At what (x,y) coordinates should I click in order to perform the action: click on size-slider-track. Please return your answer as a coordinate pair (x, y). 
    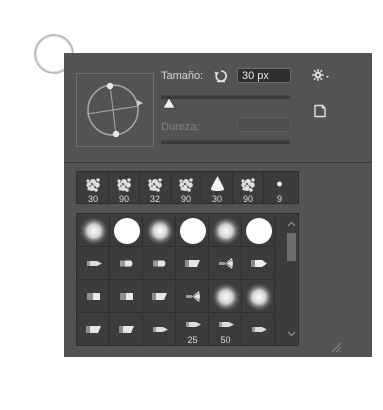
    Looking at the image, I should click on (225, 97).